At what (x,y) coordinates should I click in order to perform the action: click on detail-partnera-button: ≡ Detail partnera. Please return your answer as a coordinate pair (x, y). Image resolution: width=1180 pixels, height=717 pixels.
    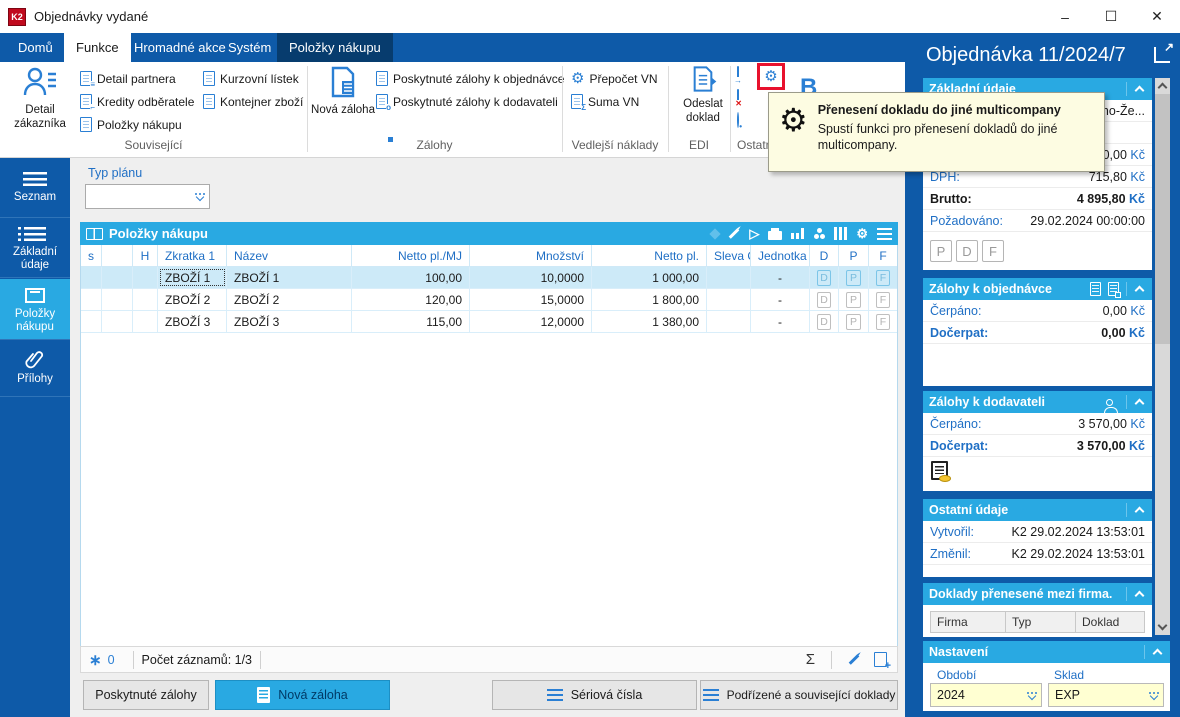
    Looking at the image, I should click on (128, 78).